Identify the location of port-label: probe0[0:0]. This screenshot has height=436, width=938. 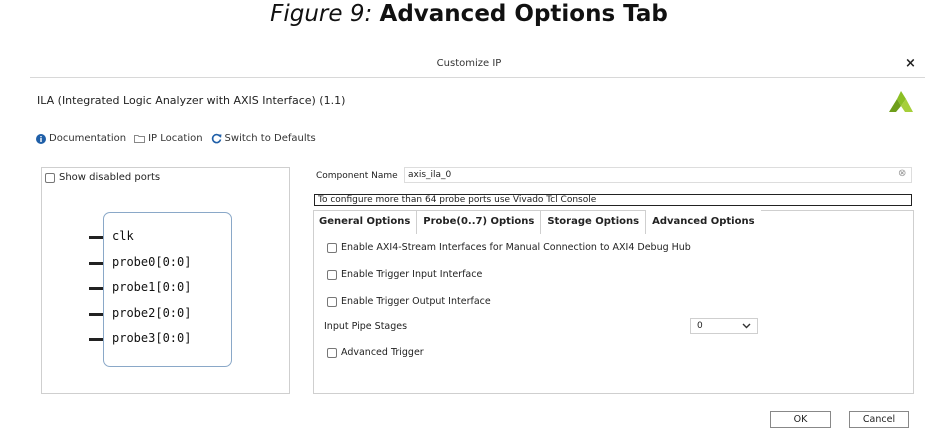
(152, 262).